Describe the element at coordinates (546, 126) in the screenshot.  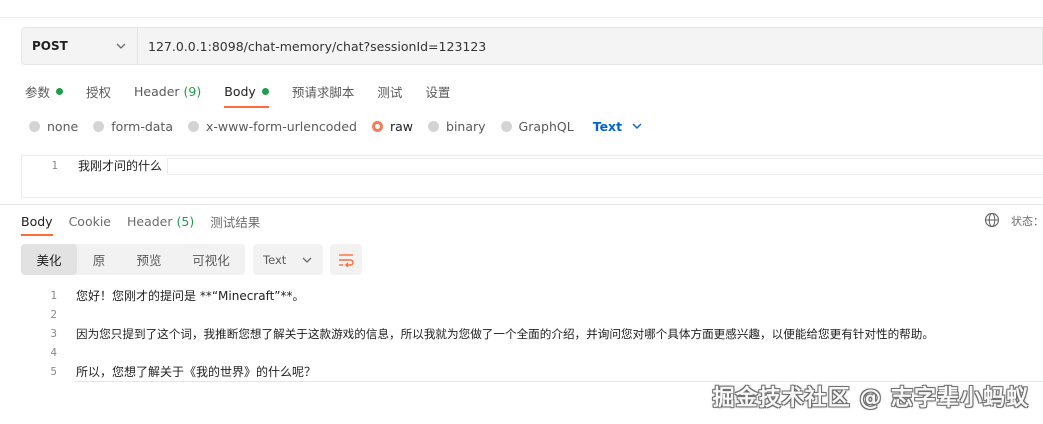
I see `radio-label: GraphQL` at that location.